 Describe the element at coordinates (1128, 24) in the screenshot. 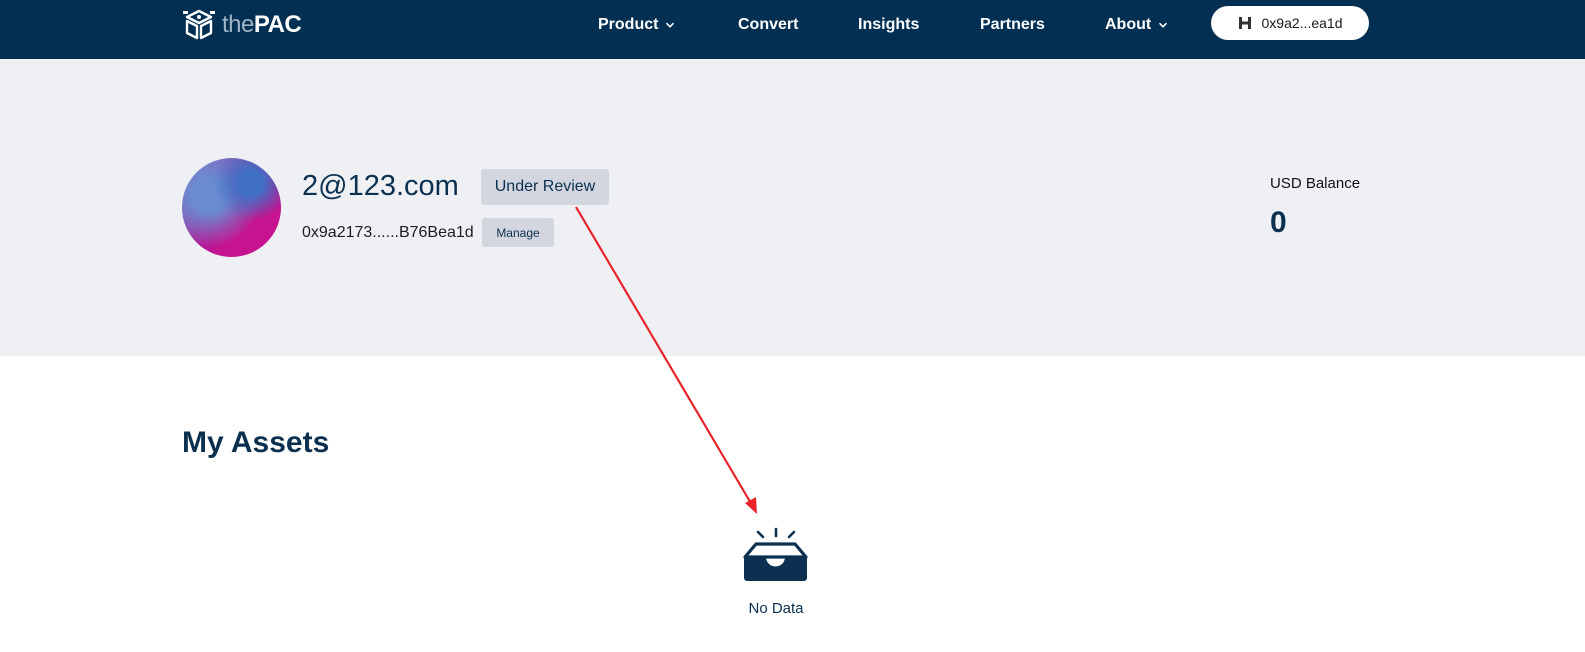

I see `nav-item-about-label: About` at that location.